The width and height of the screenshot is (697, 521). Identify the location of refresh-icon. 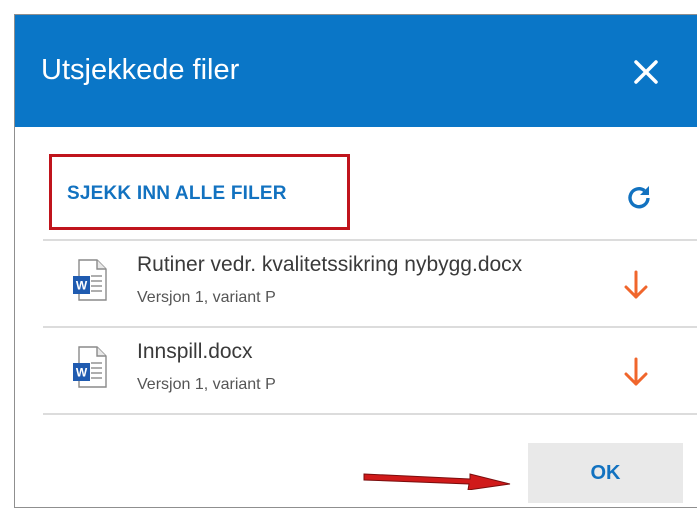
(639, 197).